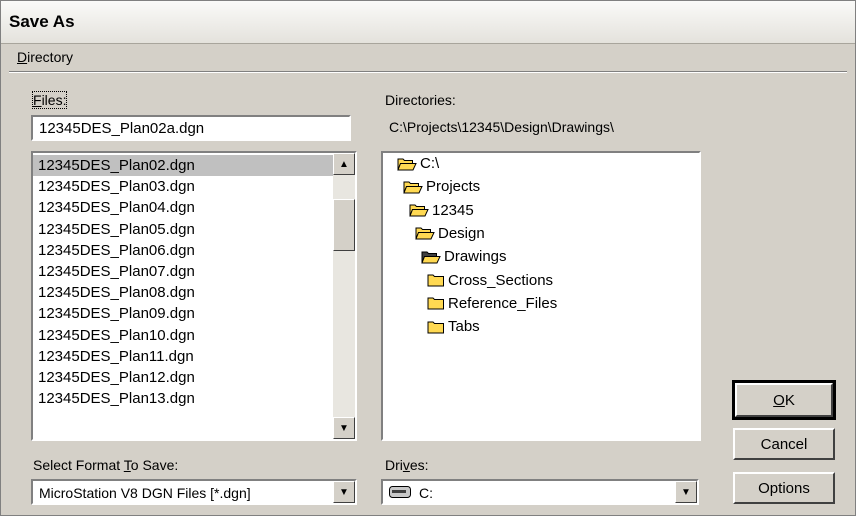  What do you see at coordinates (183, 398) in the screenshot?
I see `file-list-item: 12345DES_Plan13.dgn` at bounding box center [183, 398].